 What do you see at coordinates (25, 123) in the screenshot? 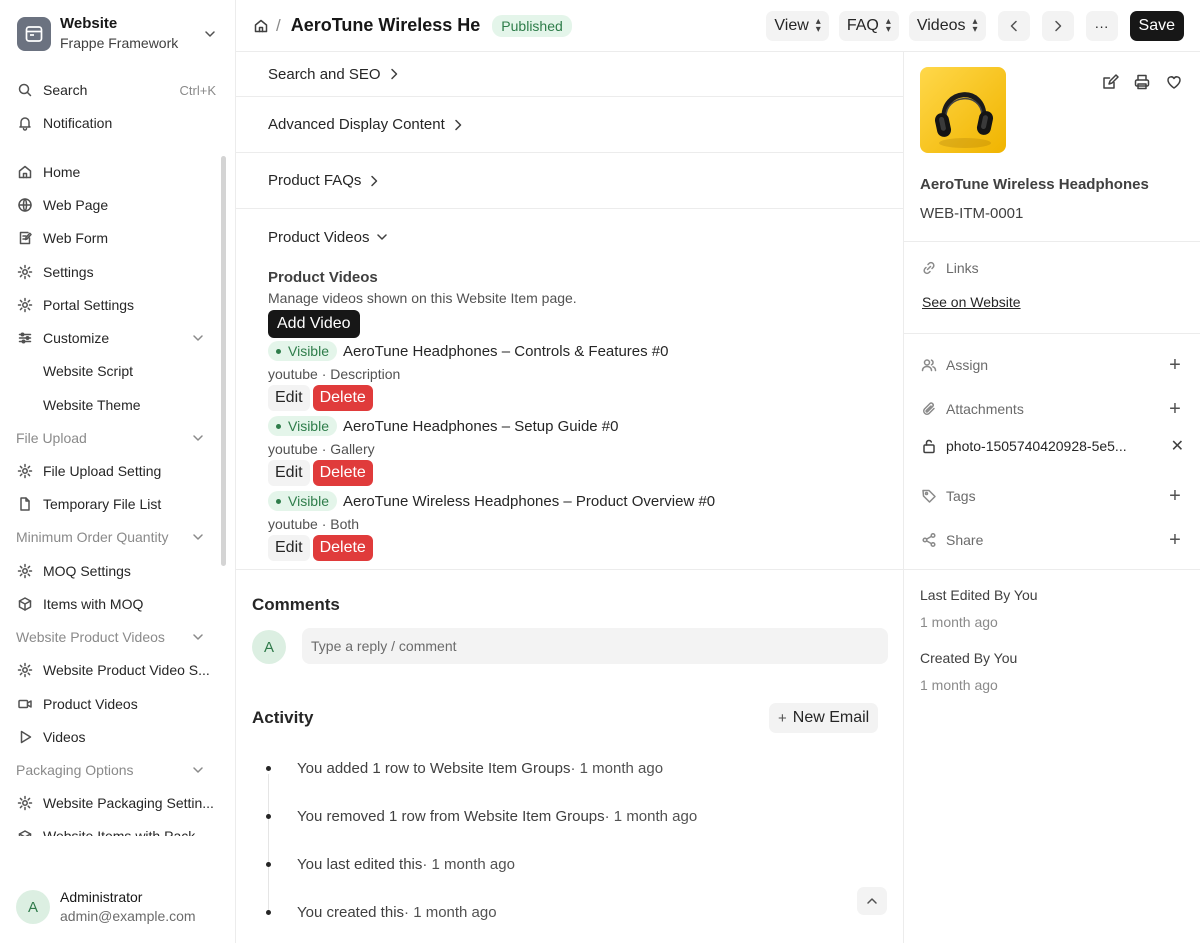
I see `bell-icon` at bounding box center [25, 123].